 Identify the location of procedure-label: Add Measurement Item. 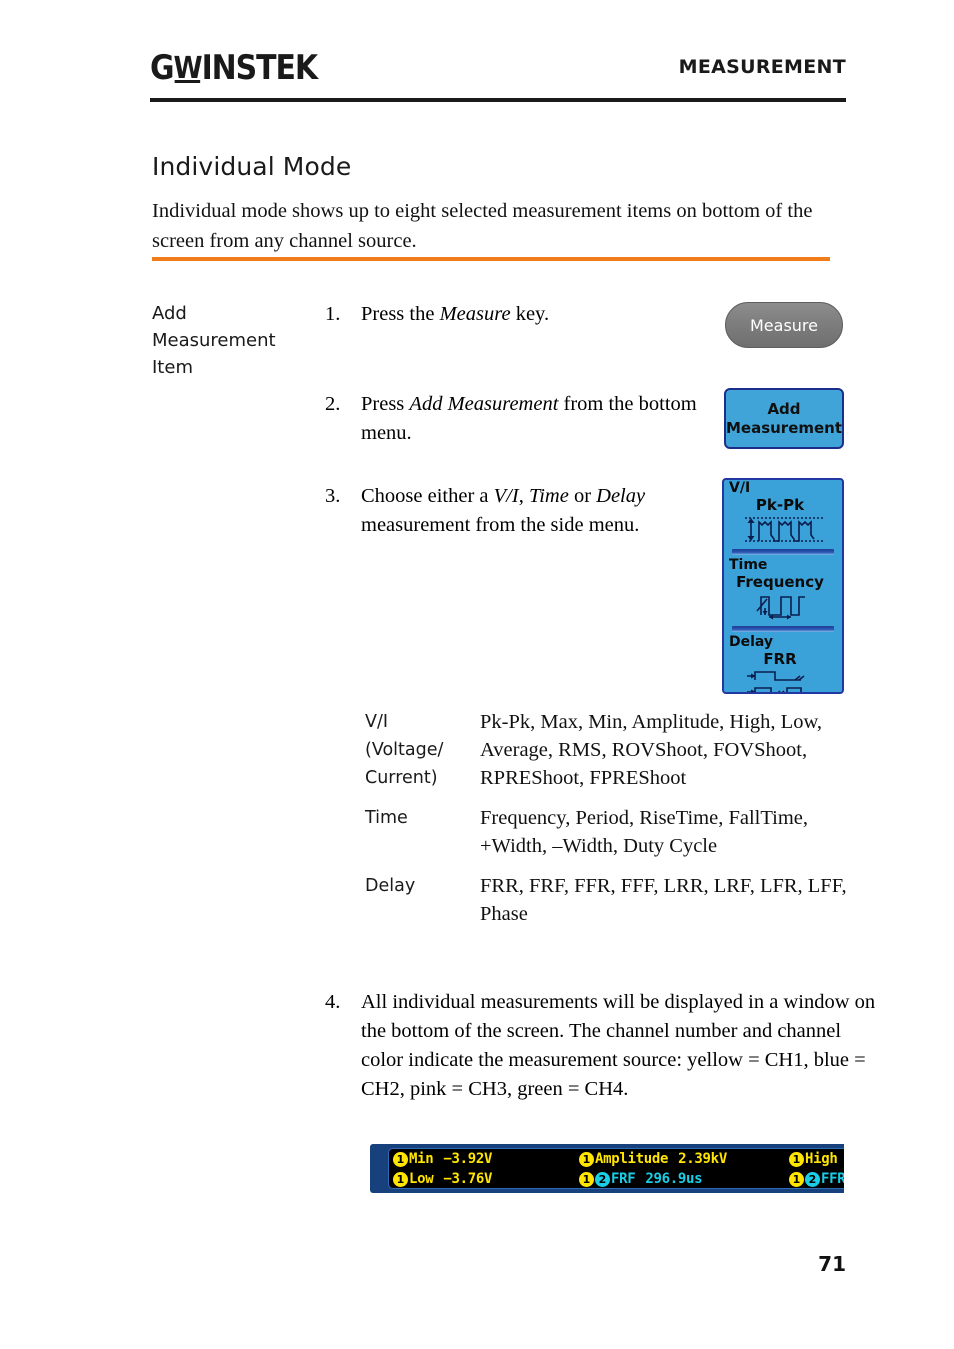
(232, 340).